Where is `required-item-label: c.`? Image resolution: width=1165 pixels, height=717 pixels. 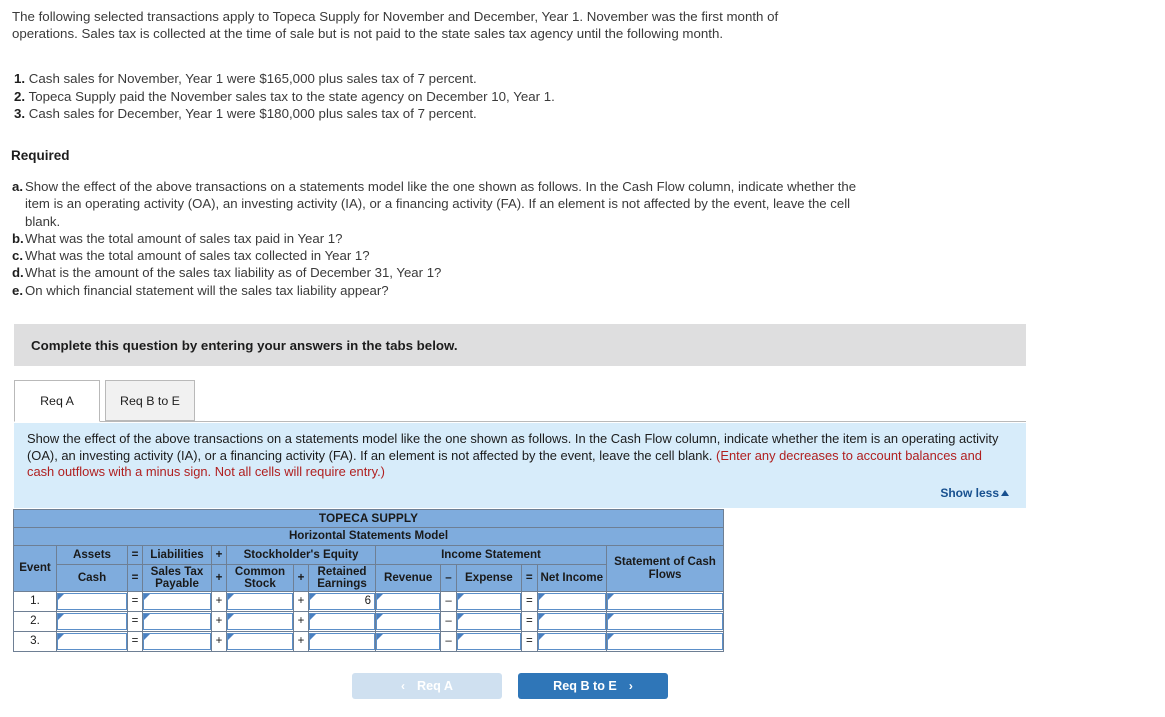 required-item-label: c. is located at coordinates (17, 256).